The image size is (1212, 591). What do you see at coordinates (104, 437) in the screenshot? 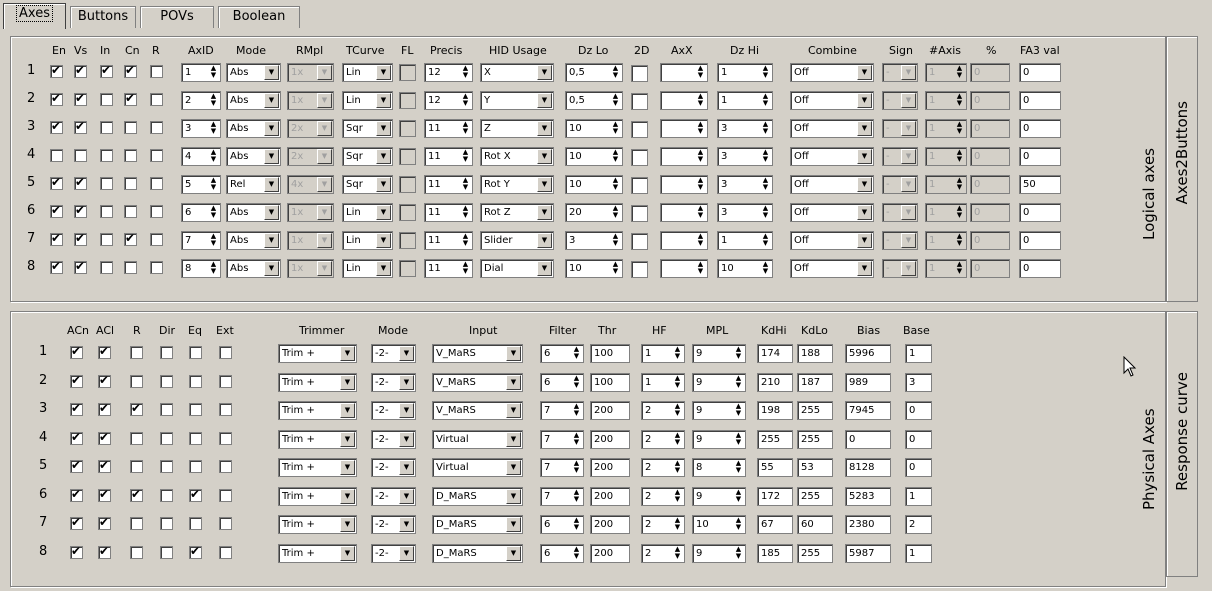
I see `acl-checkbox` at bounding box center [104, 437].